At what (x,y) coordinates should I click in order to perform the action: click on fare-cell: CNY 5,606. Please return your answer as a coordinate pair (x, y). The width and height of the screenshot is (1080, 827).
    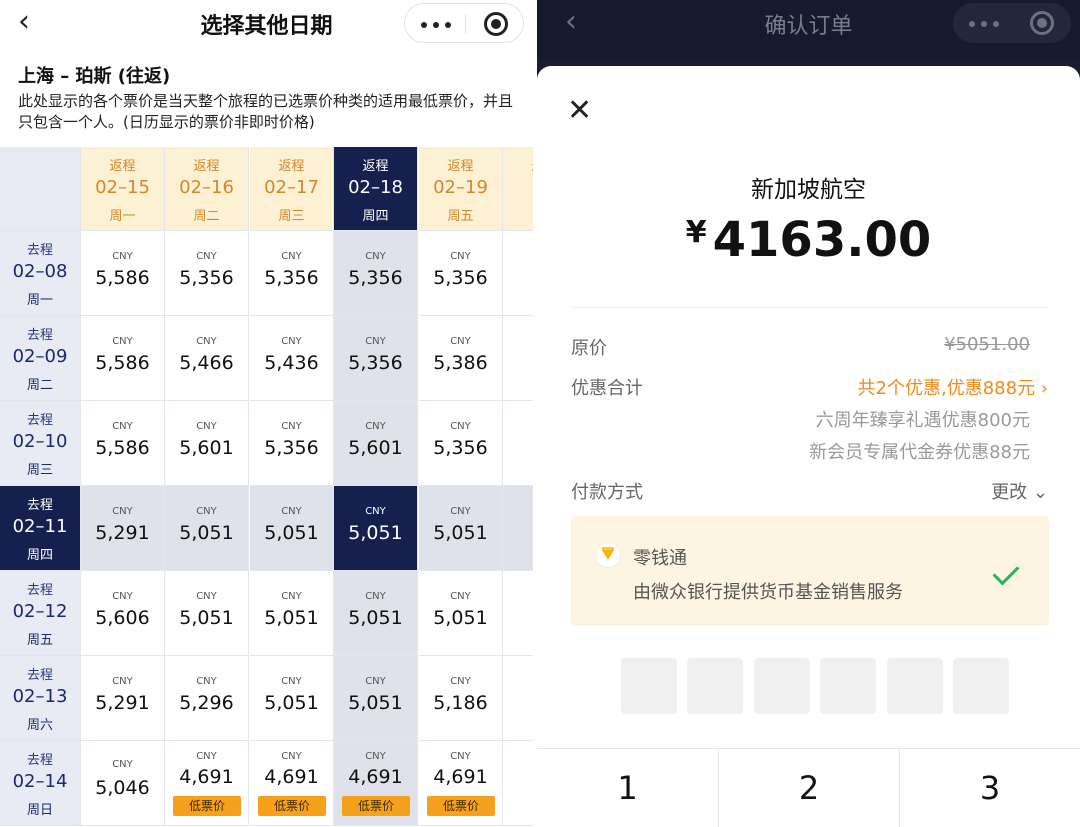
    Looking at the image, I should click on (123, 613).